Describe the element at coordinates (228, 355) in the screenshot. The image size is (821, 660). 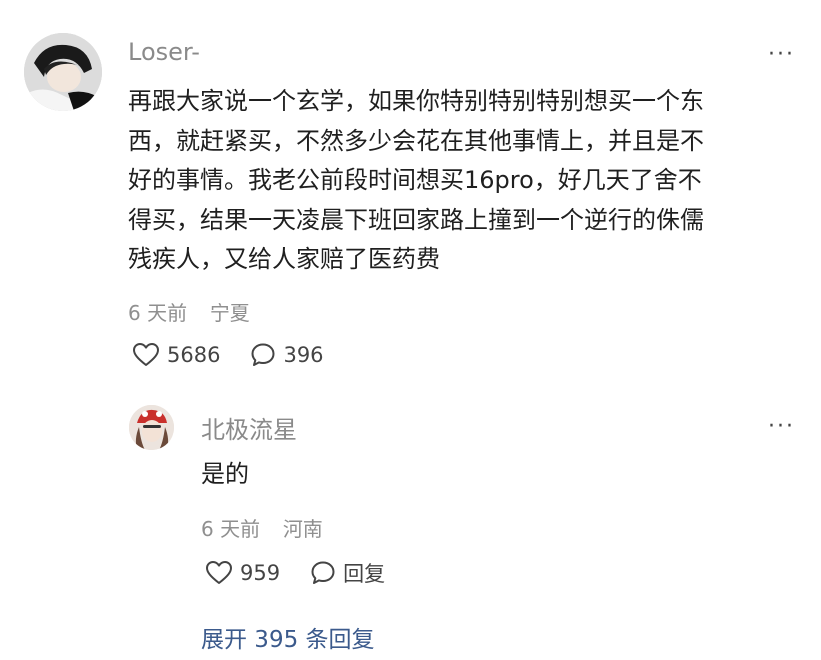
I see `comment-actions: 5686 396` at that location.